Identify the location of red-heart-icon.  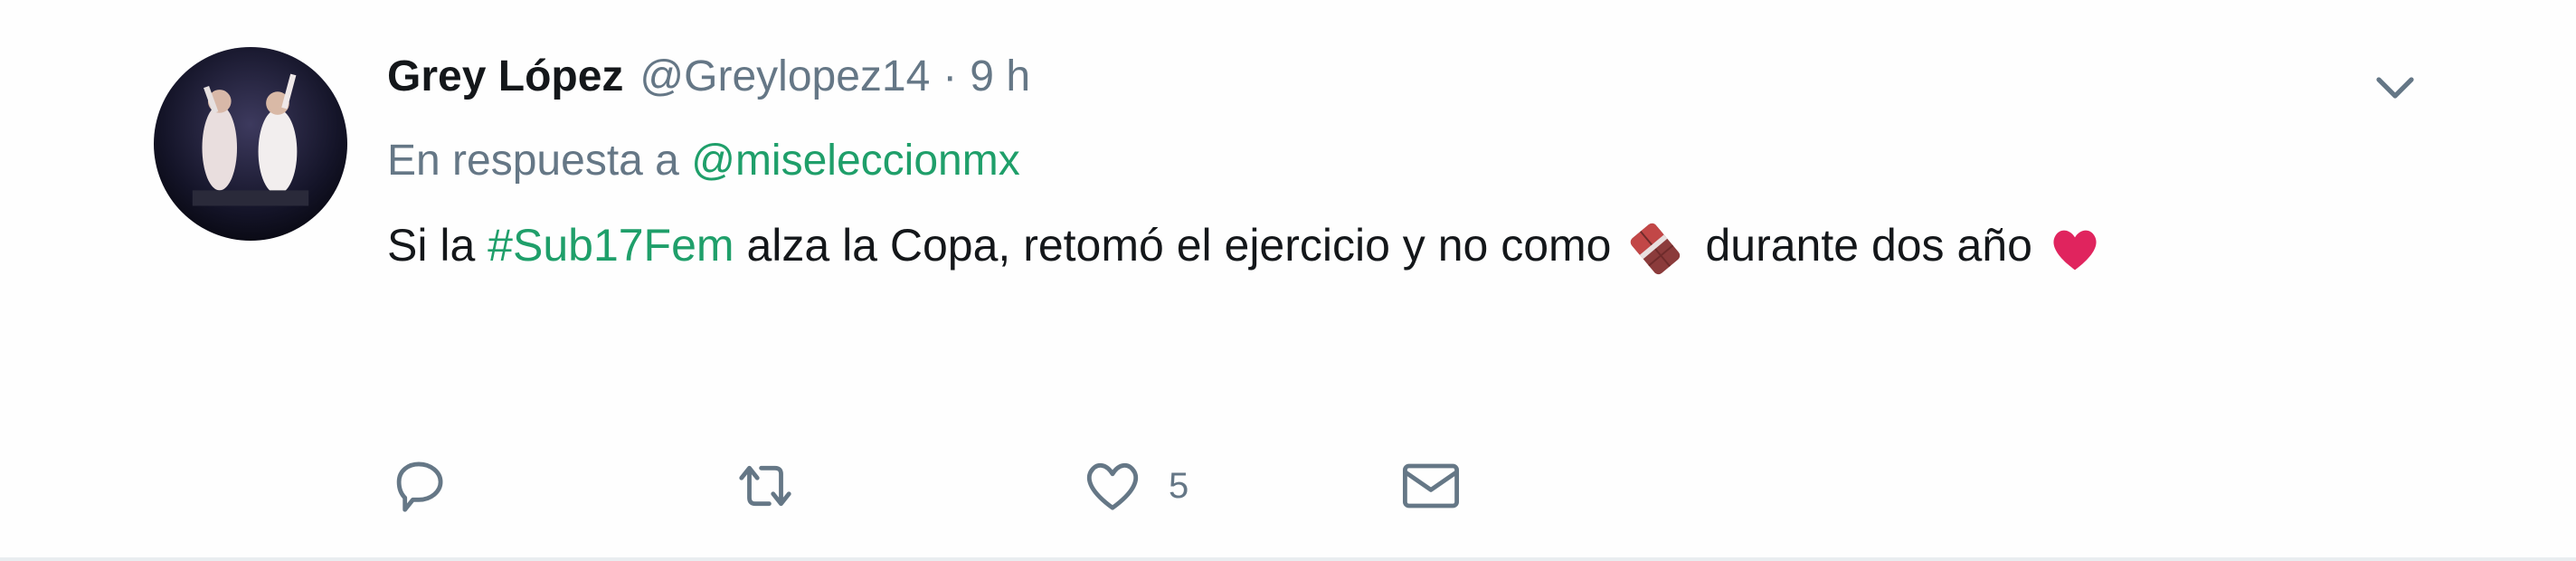
(2075, 248).